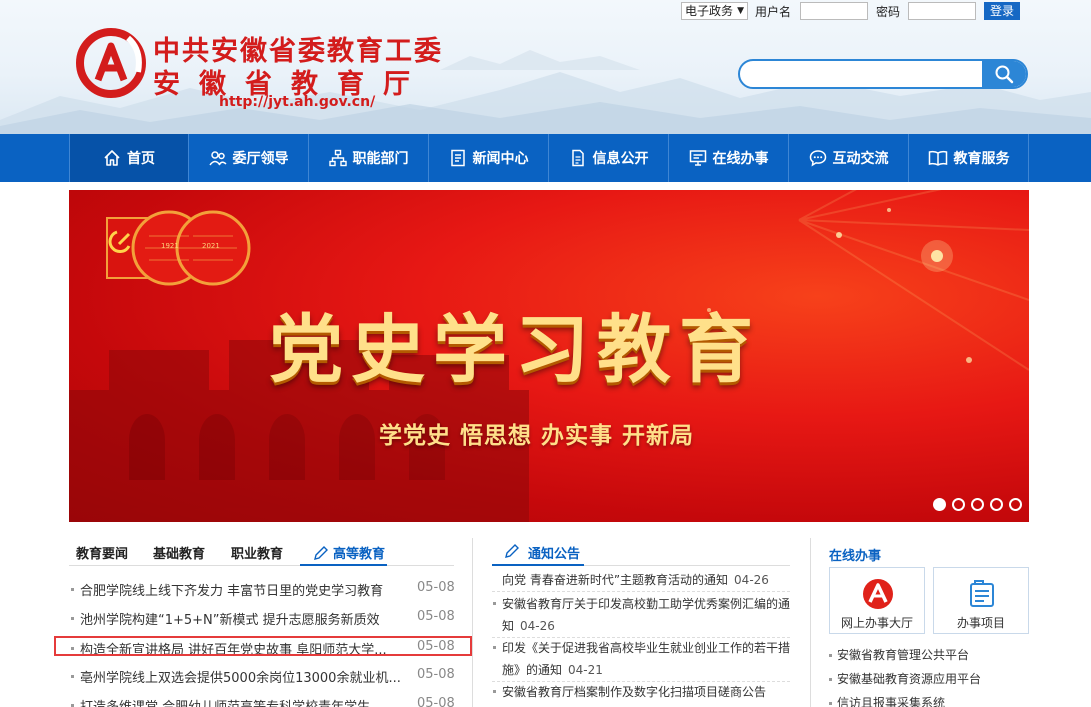 The height and width of the screenshot is (707, 1091). What do you see at coordinates (773, 12) in the screenshot?
I see `username-label: 用户名` at bounding box center [773, 12].